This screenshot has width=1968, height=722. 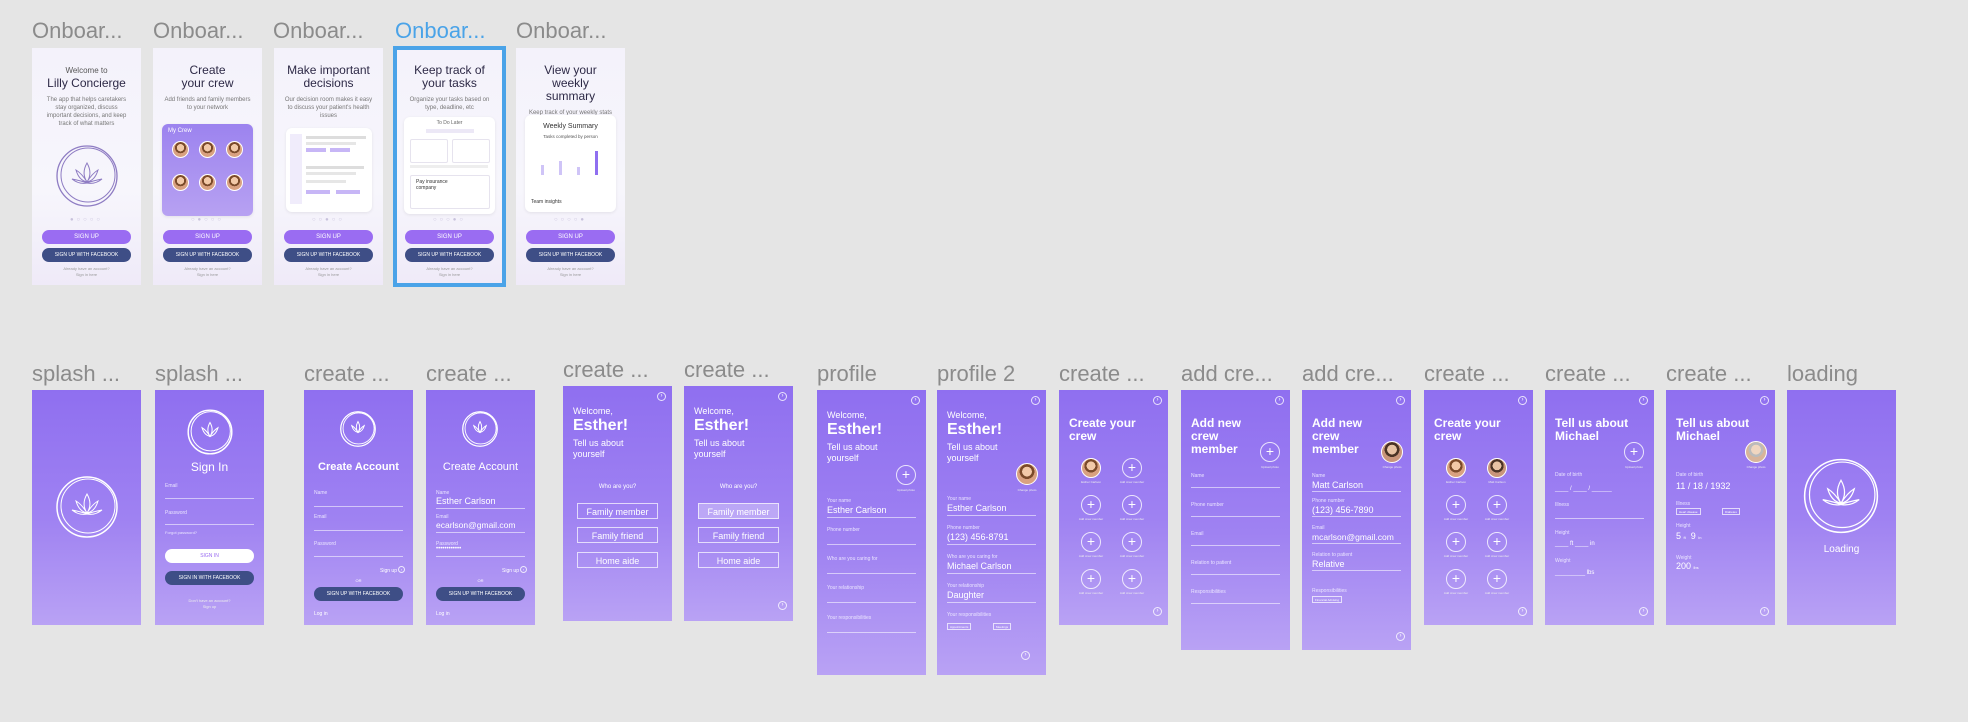 What do you see at coordinates (871, 573) in the screenshot?
I see `caring-for-field` at bounding box center [871, 573].